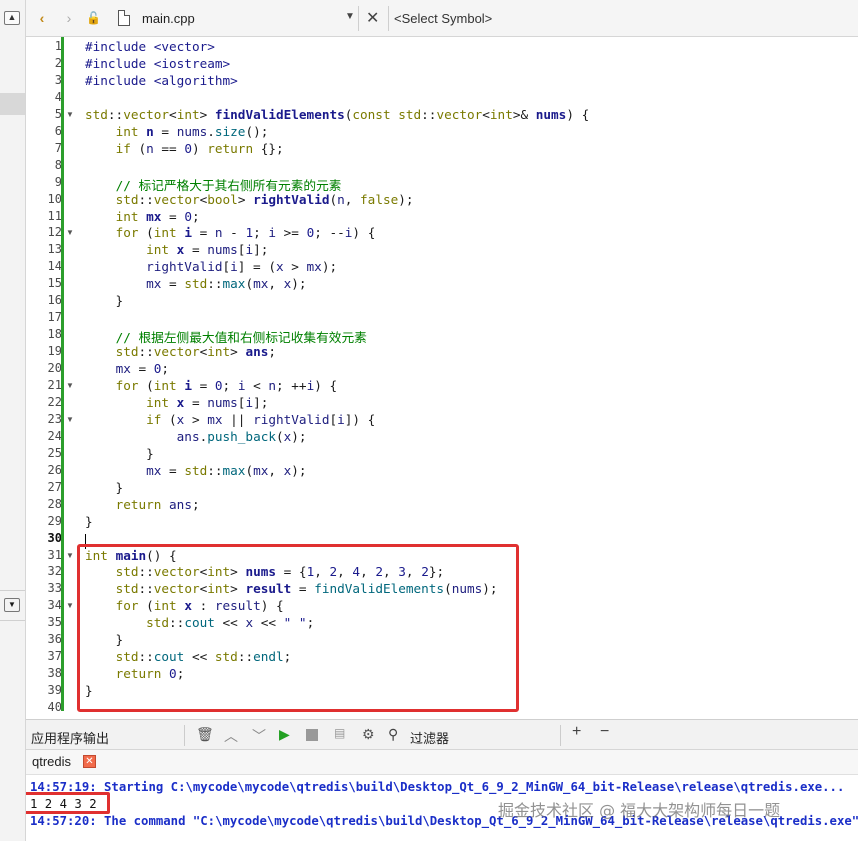 This screenshot has height=841, width=858. Describe the element at coordinates (298, 628) in the screenshot. I see `main-function-highlight-box` at that location.